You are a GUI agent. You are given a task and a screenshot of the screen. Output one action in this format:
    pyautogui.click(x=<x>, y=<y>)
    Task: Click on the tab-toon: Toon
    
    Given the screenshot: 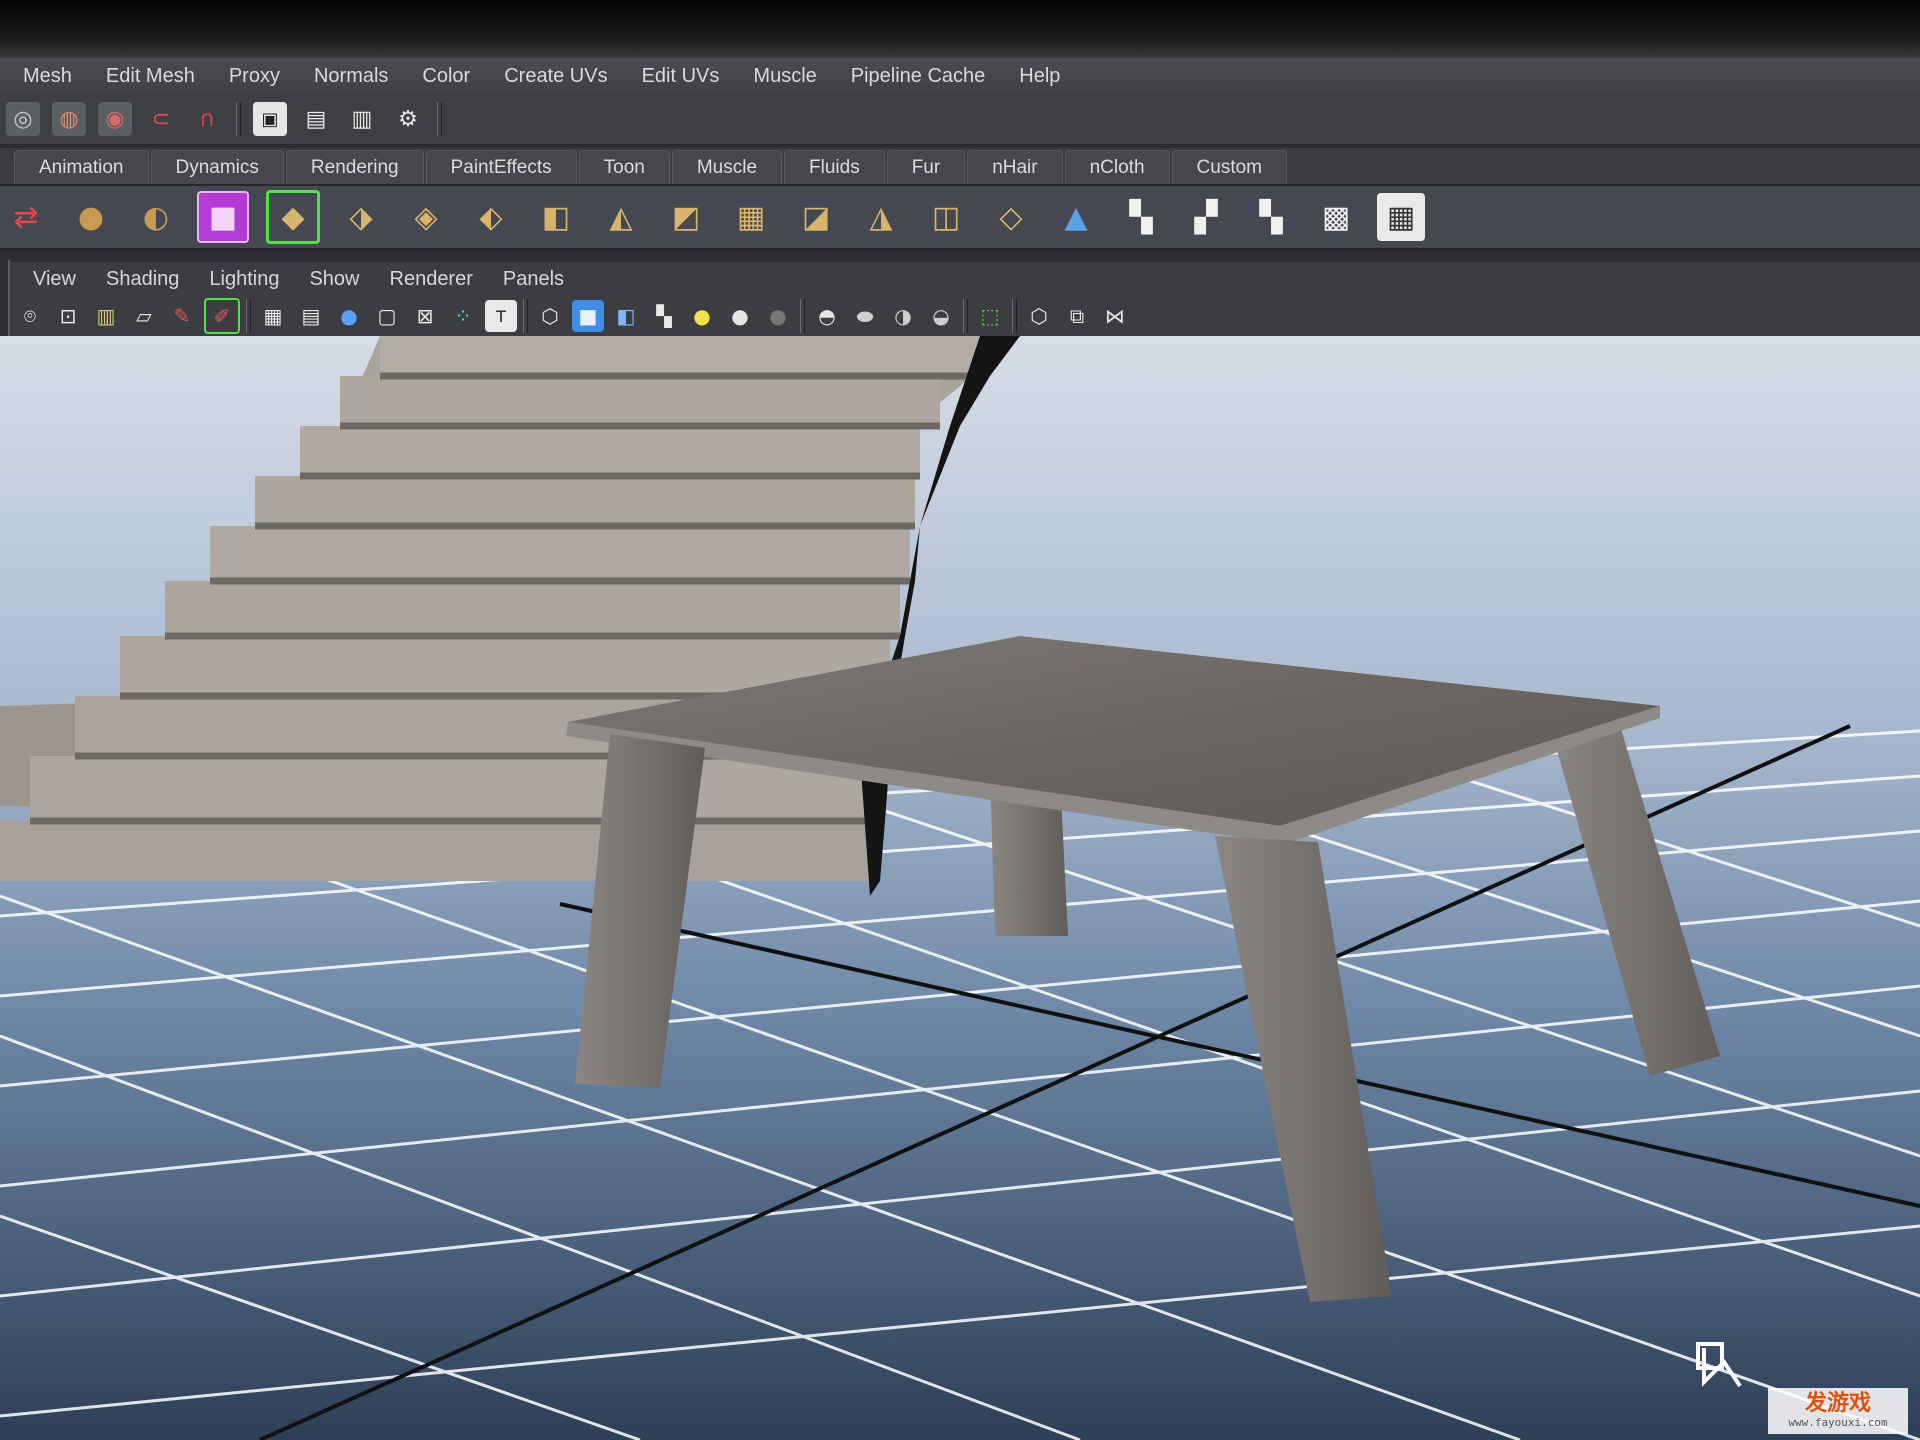 What is the action you would take?
    pyautogui.click(x=624, y=167)
    